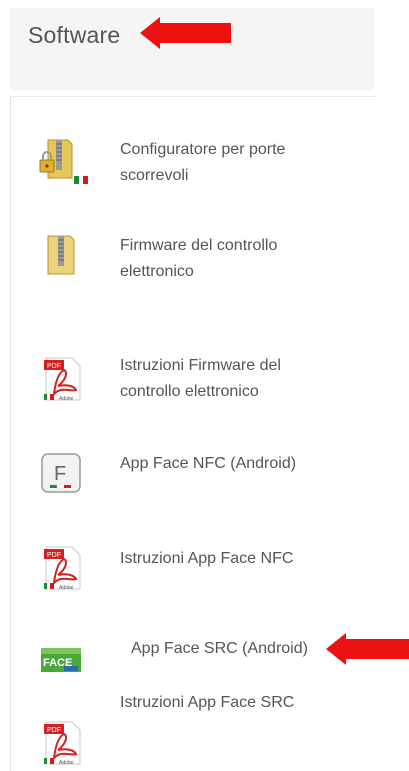  I want to click on face-src-app-icon: FACE, so click(61, 660).